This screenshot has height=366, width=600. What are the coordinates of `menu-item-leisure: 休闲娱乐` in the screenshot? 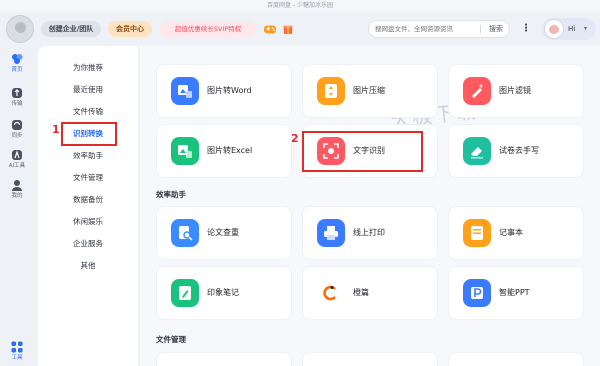 It's located at (88, 222).